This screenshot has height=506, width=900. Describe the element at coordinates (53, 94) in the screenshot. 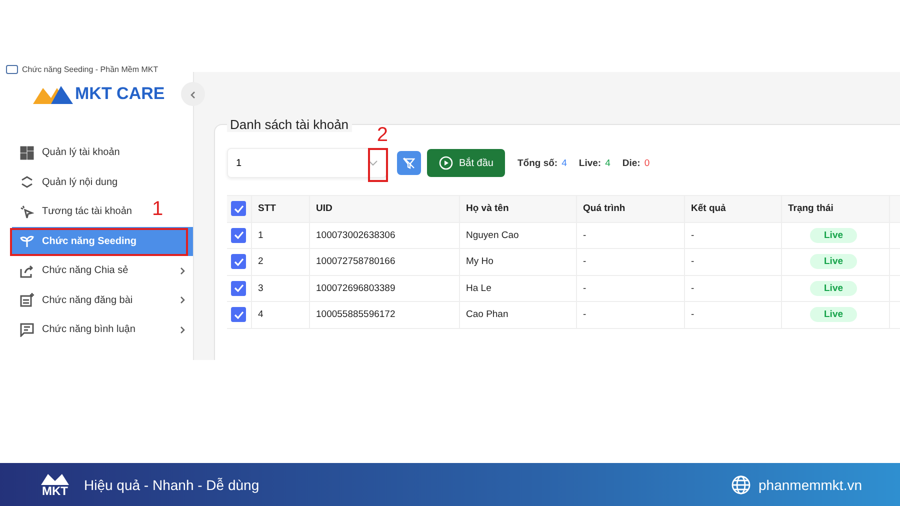

I see `logo-icon` at that location.